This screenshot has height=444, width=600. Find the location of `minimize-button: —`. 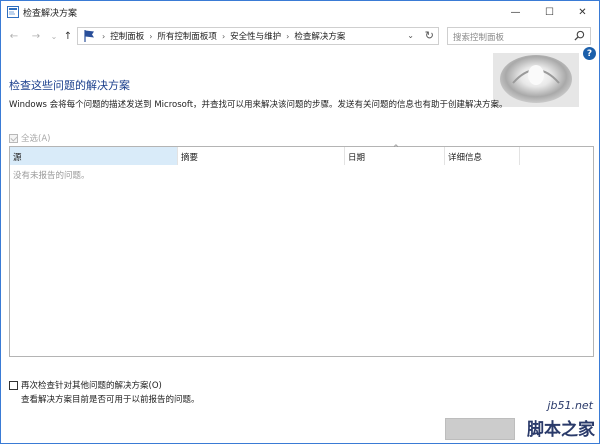

minimize-button: — is located at coordinates (515, 12).